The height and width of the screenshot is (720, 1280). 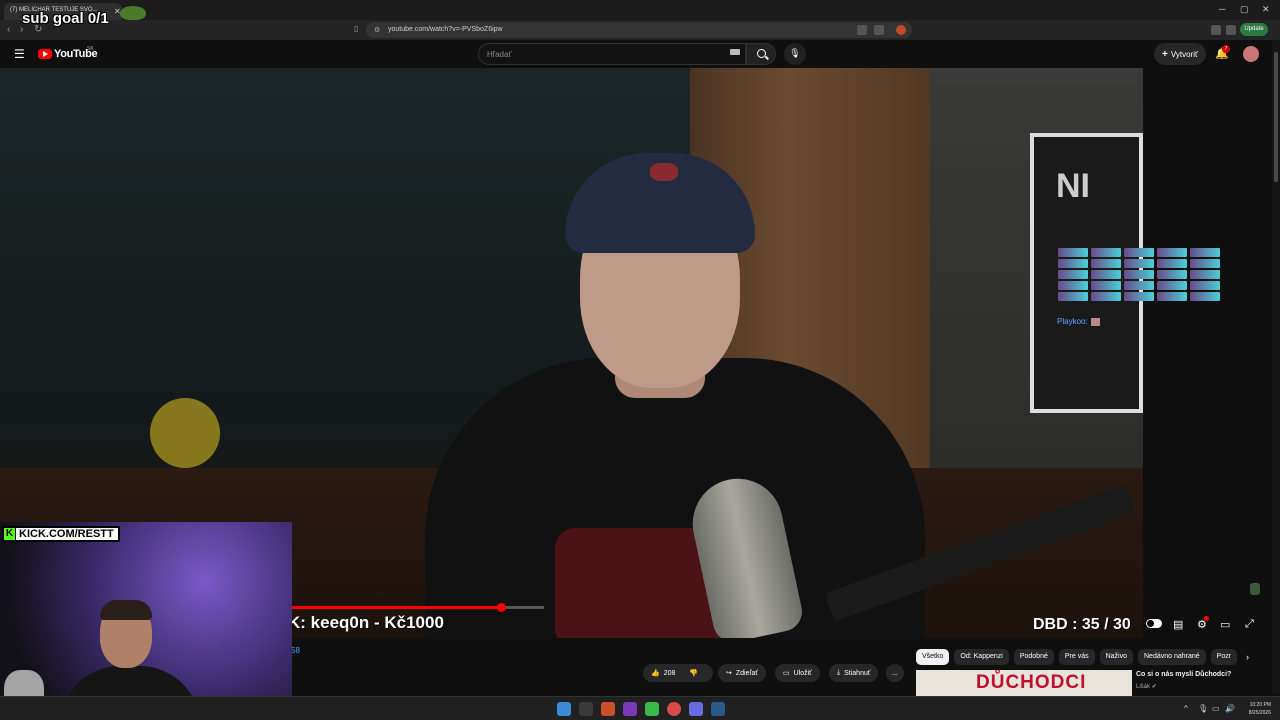 What do you see at coordinates (1183, 674) in the screenshot?
I see `recommendation-title: Co si o nás myslí Důchodci?` at bounding box center [1183, 674].